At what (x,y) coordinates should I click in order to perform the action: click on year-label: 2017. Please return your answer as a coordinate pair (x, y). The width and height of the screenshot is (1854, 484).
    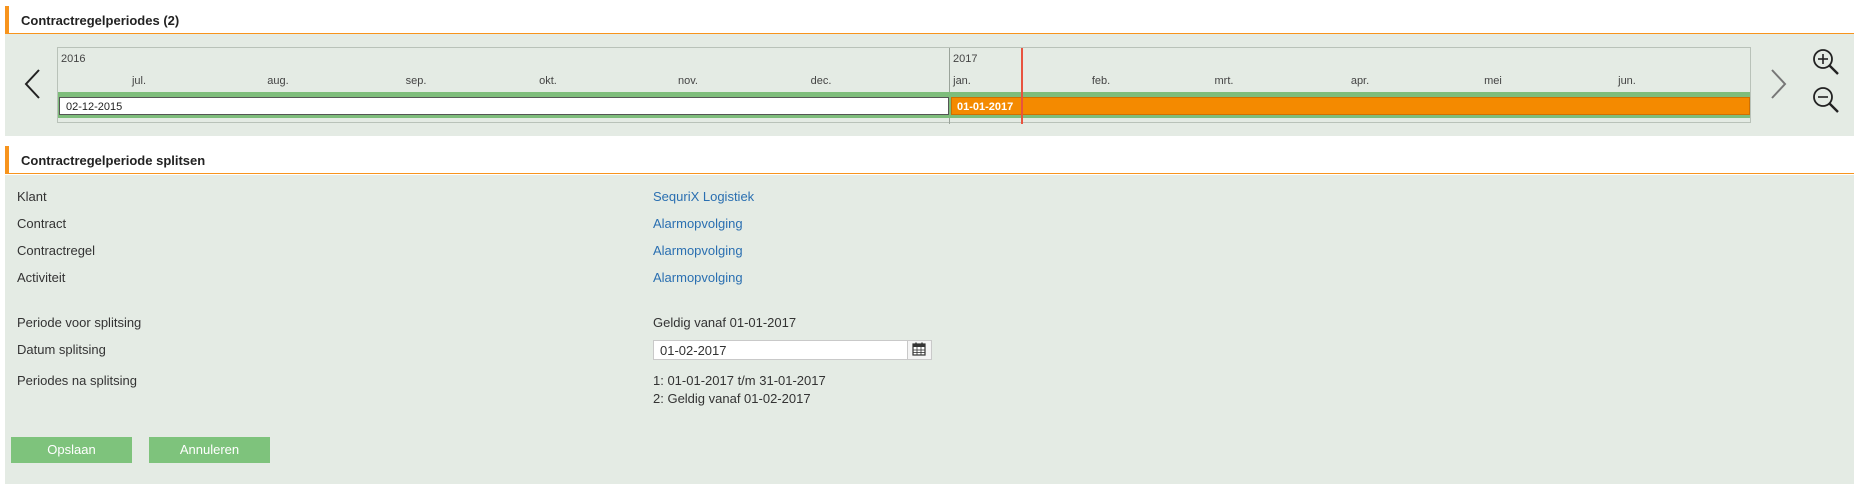
    Looking at the image, I should click on (965, 59).